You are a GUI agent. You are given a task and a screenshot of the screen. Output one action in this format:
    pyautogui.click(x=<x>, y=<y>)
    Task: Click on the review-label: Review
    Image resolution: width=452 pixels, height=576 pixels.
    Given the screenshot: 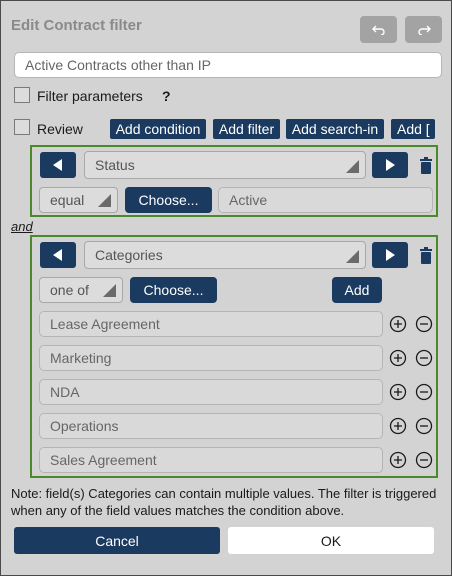 What is the action you would take?
    pyautogui.click(x=60, y=129)
    